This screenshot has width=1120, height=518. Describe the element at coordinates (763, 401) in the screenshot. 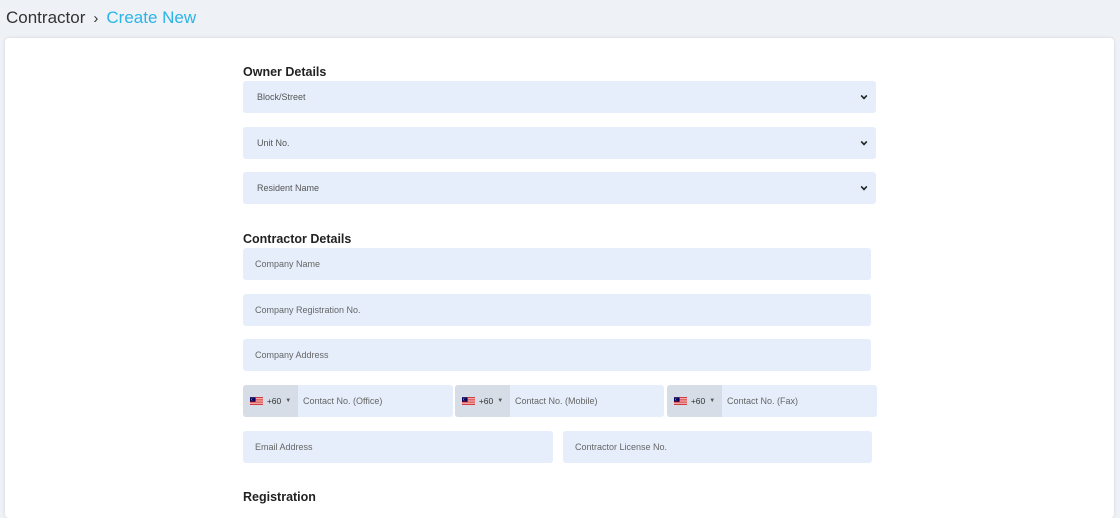

I see `fax-phone-placeholder: Contact No. (Fax)` at that location.